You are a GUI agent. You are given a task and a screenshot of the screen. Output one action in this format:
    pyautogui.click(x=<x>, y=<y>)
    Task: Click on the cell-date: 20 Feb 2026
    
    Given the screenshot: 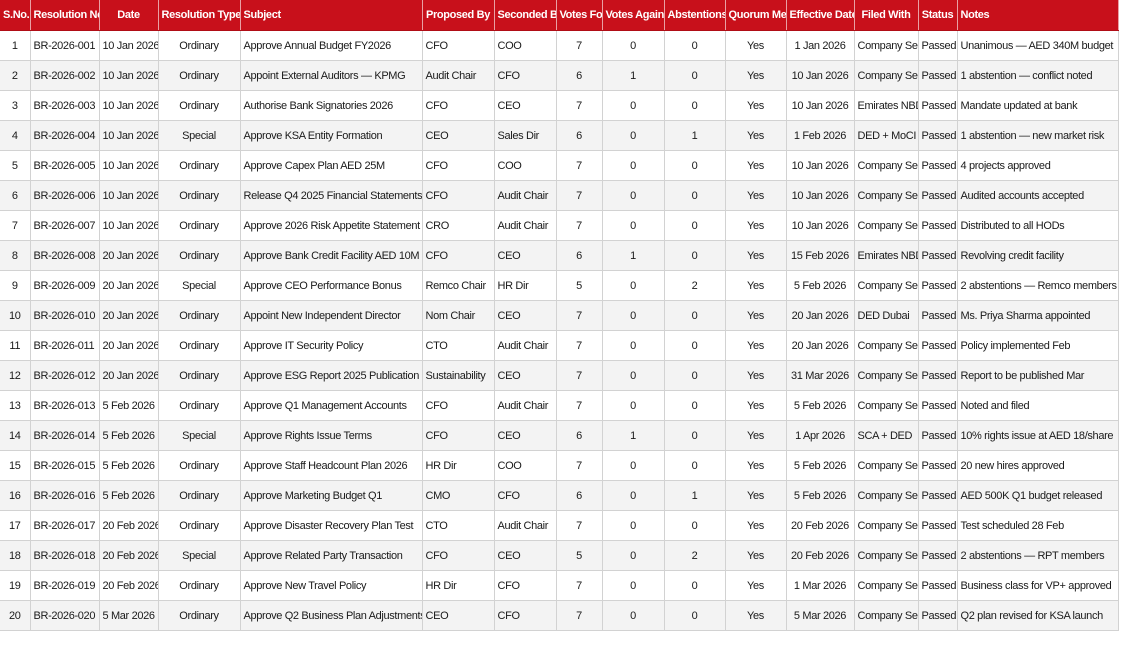 What is the action you would take?
    pyautogui.click(x=129, y=585)
    